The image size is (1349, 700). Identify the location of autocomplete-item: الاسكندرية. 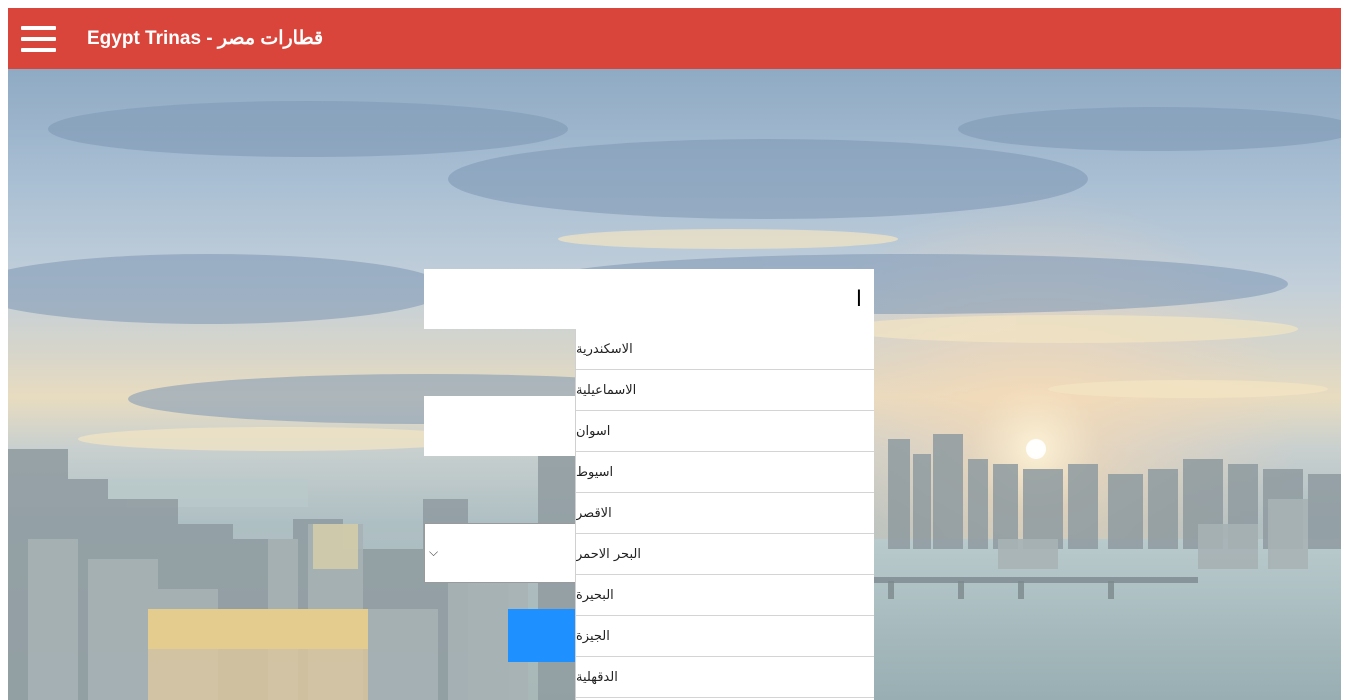
(725, 349).